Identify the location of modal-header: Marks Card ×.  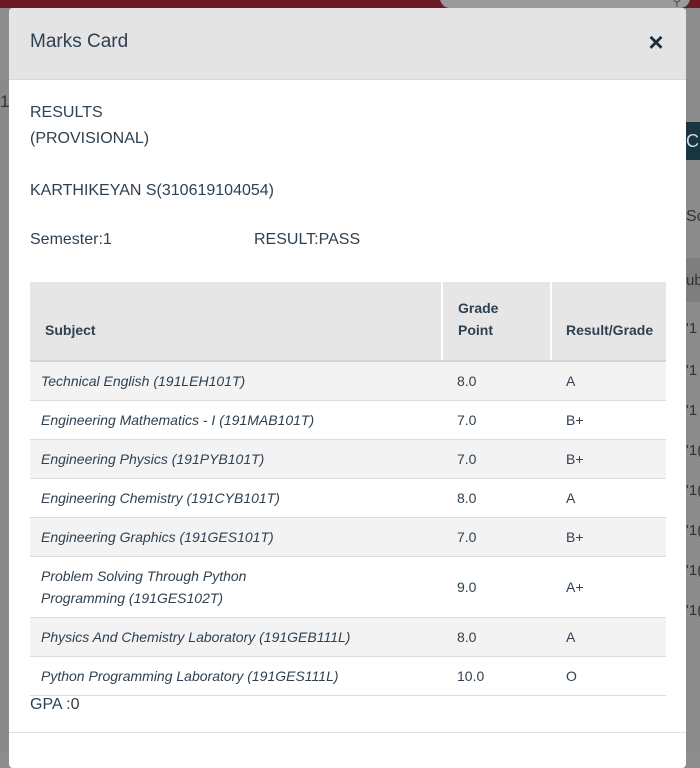
(347, 44).